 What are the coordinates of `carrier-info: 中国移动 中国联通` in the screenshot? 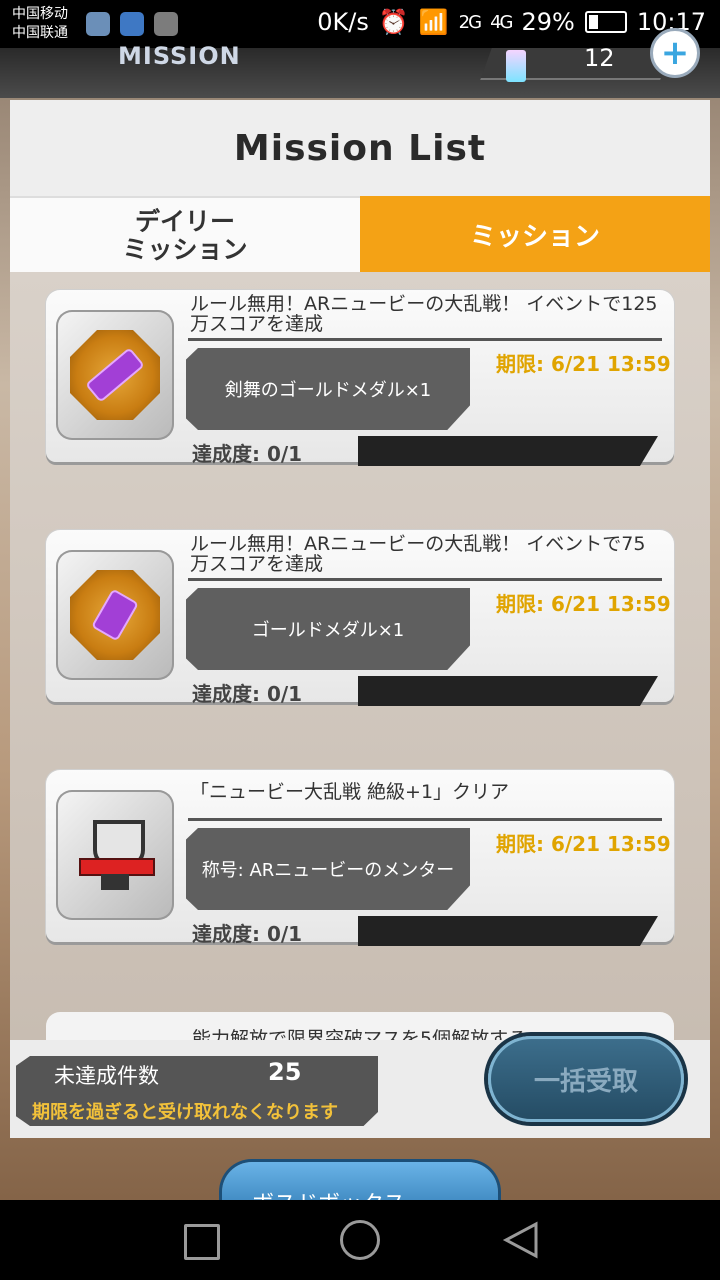 It's located at (40, 24).